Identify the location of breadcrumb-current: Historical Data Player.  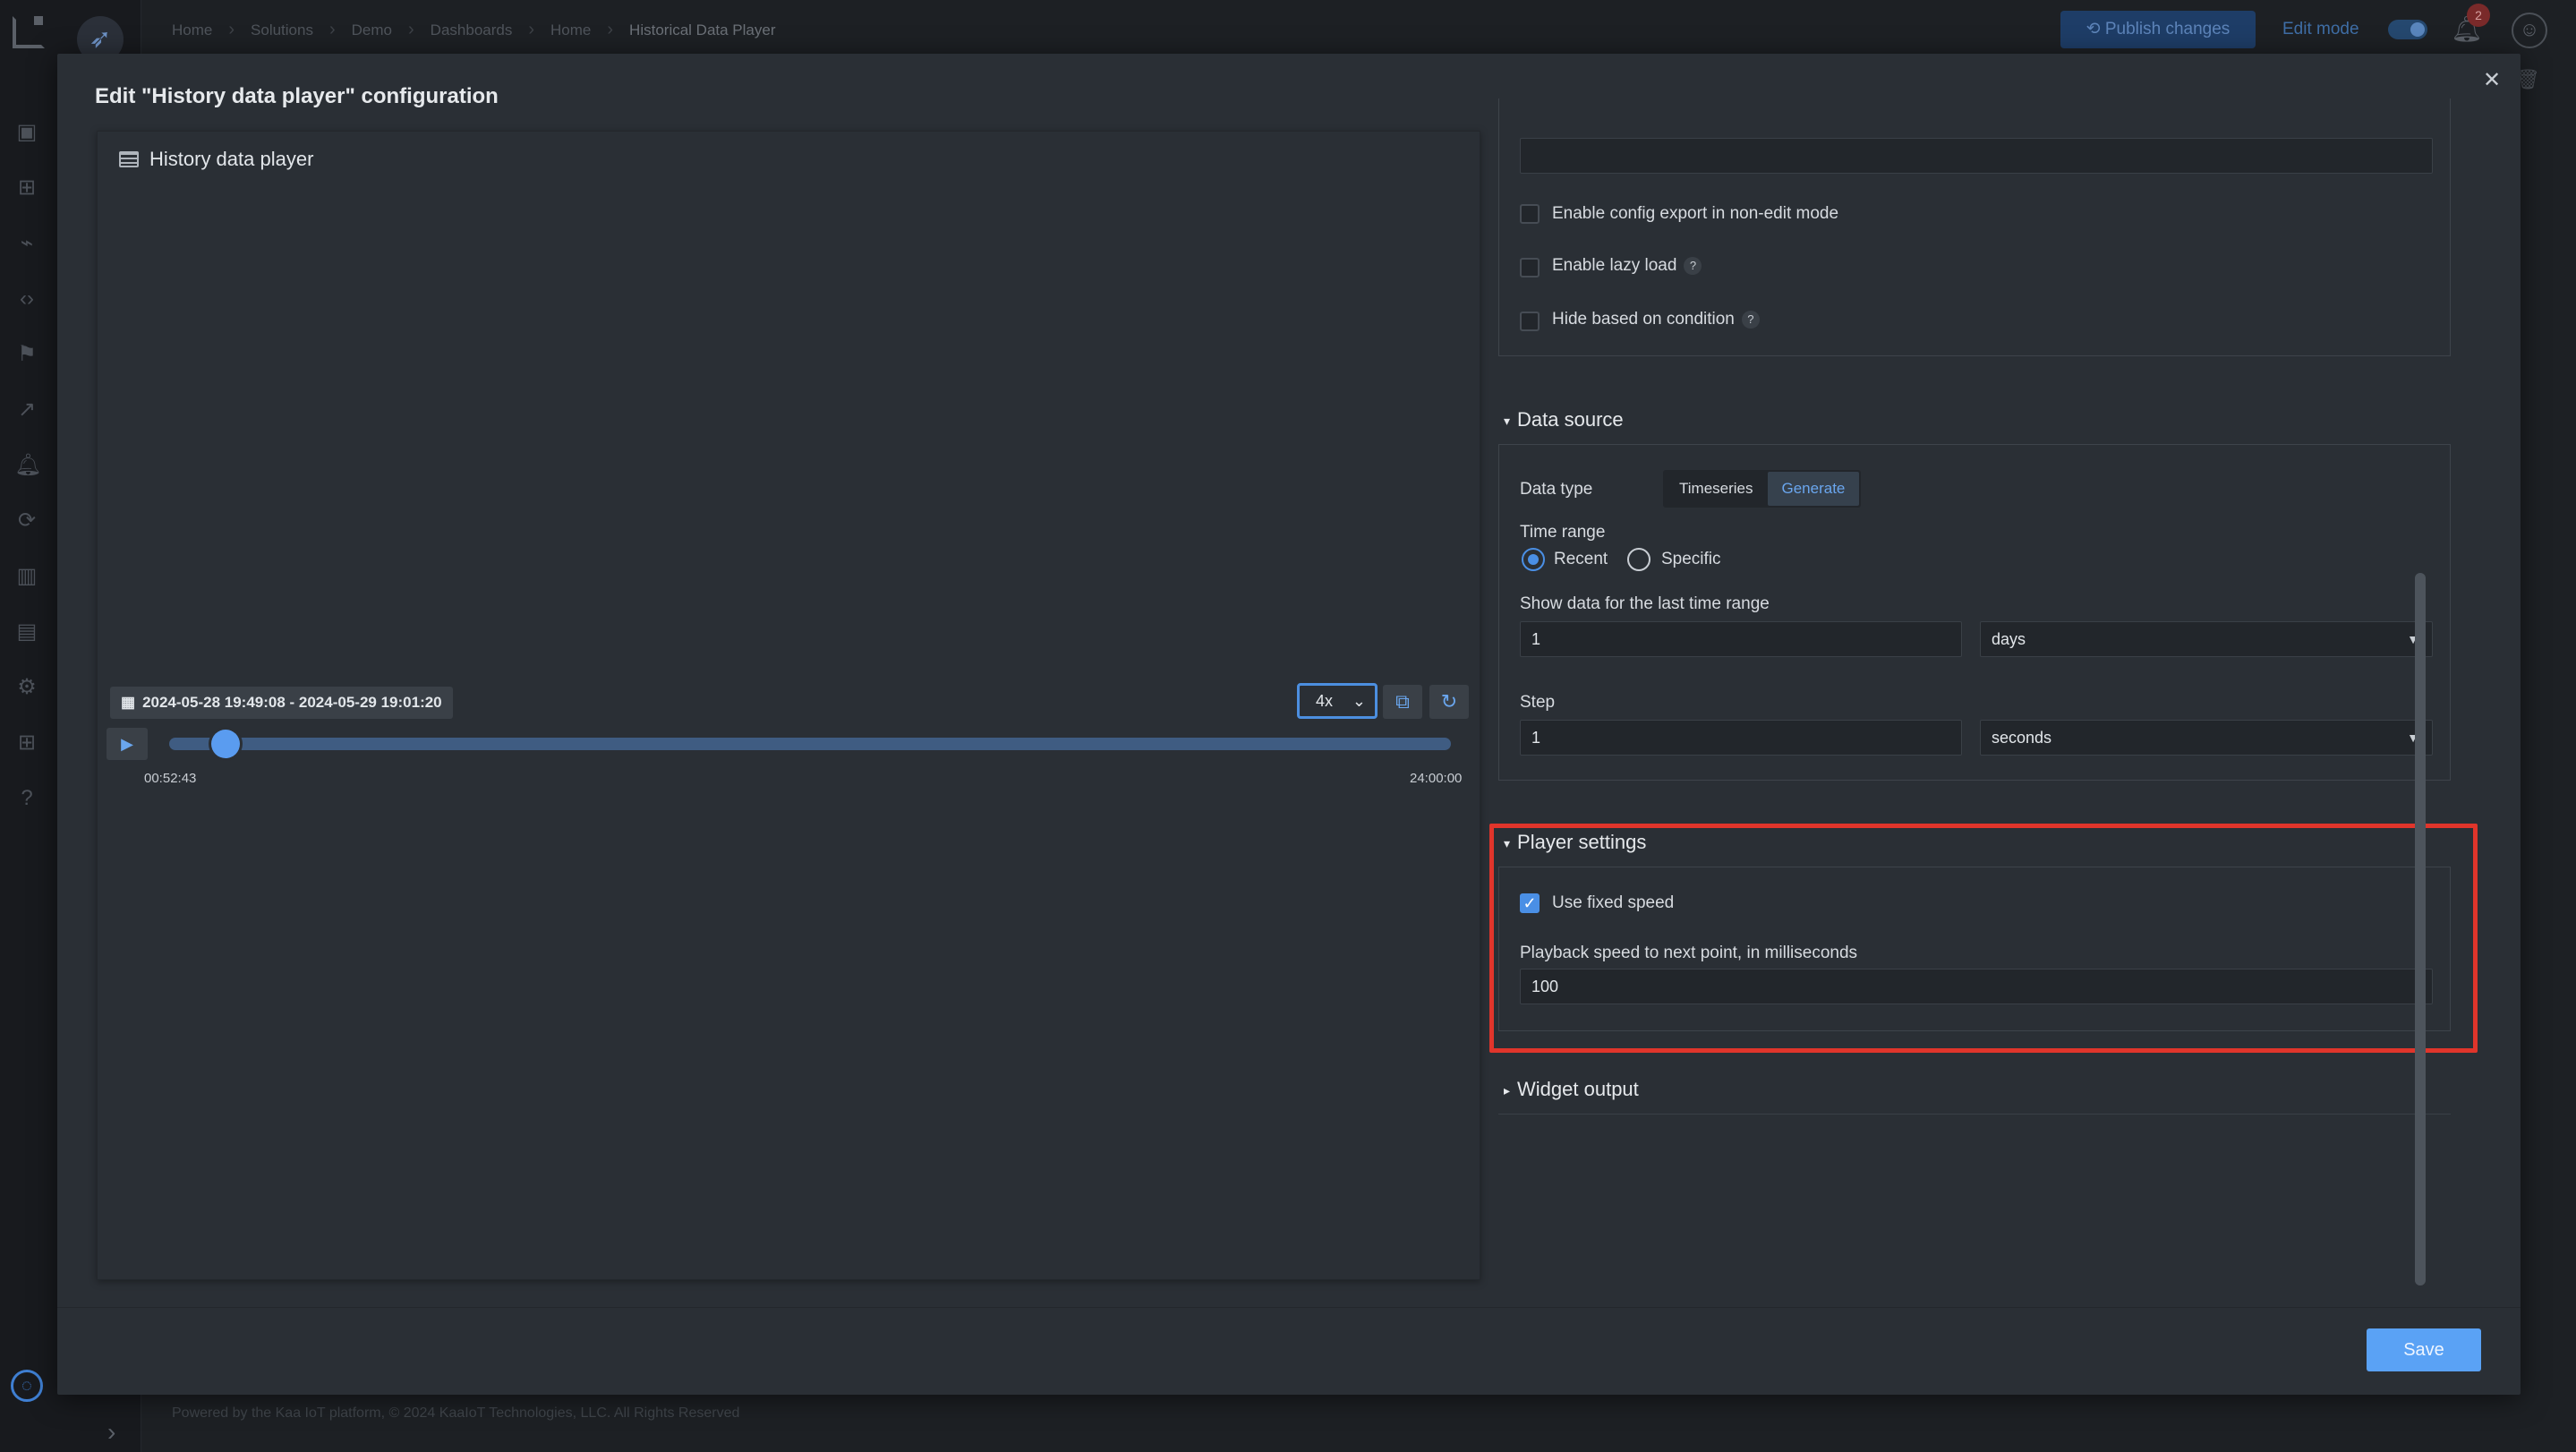
(702, 29).